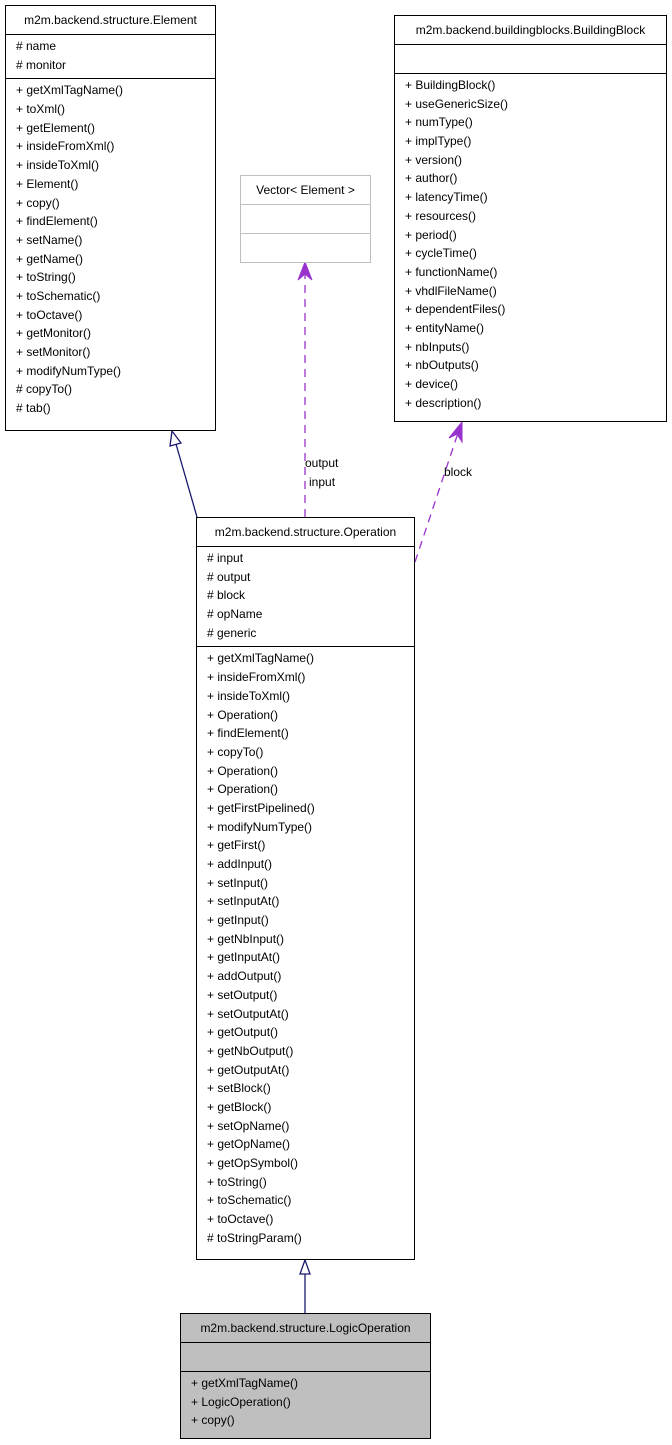 This screenshot has height=1445, width=672. Describe the element at coordinates (322, 463) in the screenshot. I see `edge-label-output: output` at that location.